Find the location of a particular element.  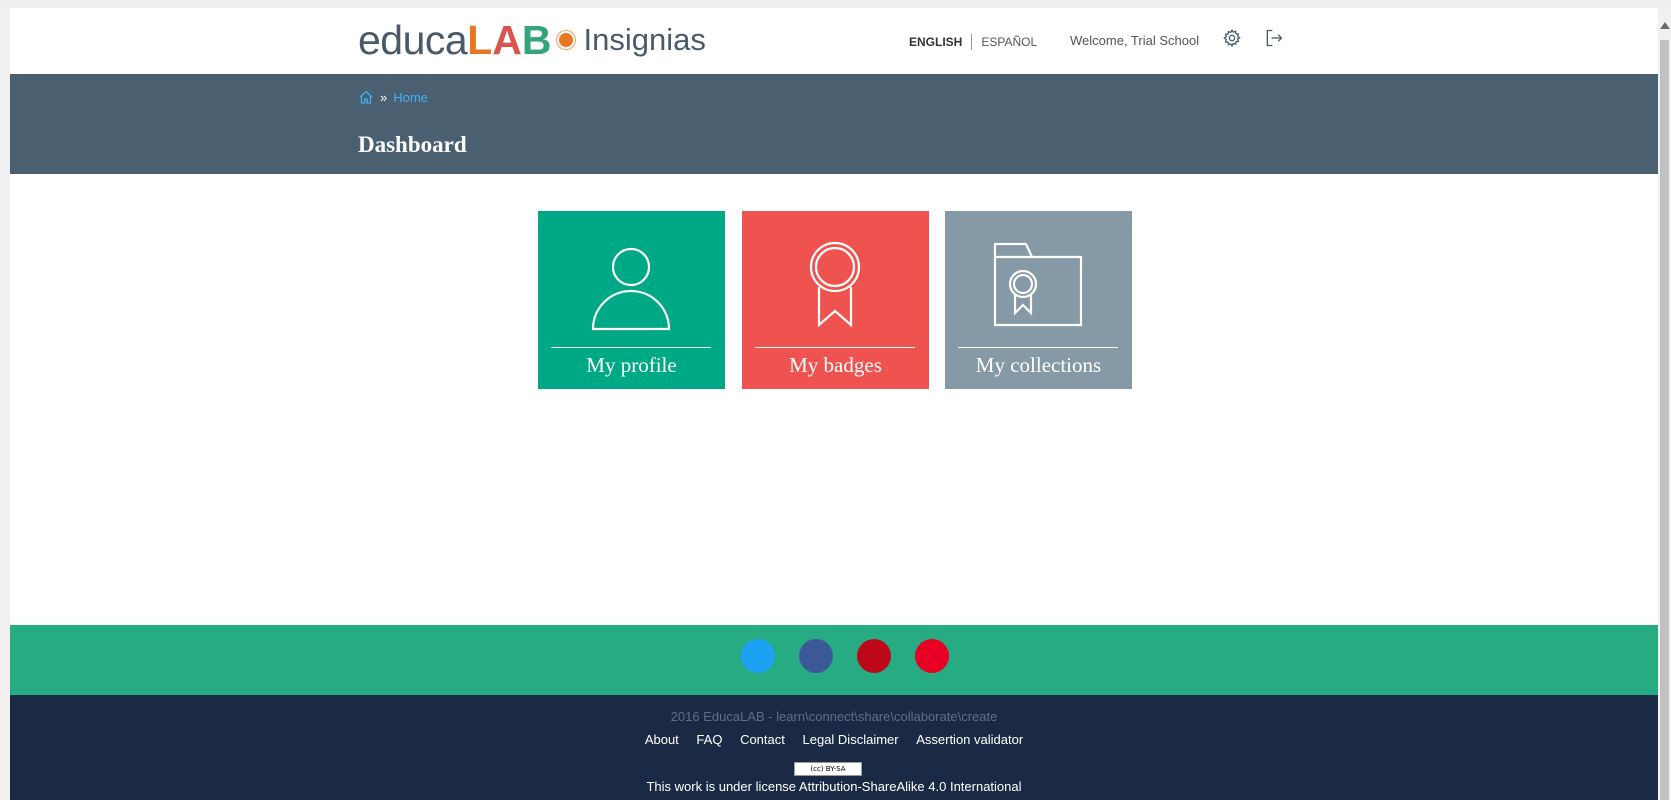

welcome-message: Welcome, Trial School is located at coordinates (1135, 40).